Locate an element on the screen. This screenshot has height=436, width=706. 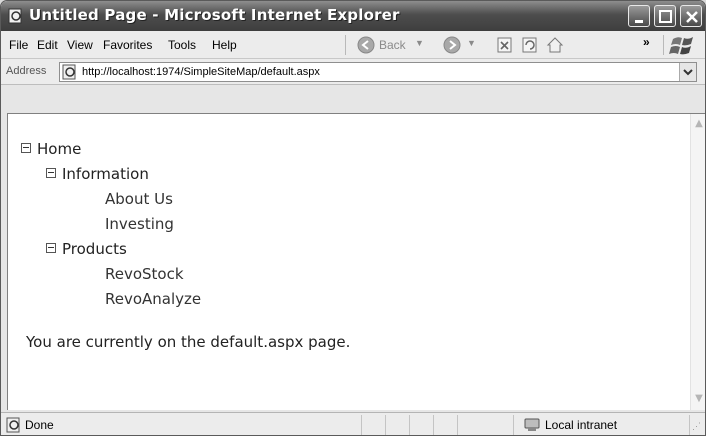
tree-node-home: Home is located at coordinates (51, 149).